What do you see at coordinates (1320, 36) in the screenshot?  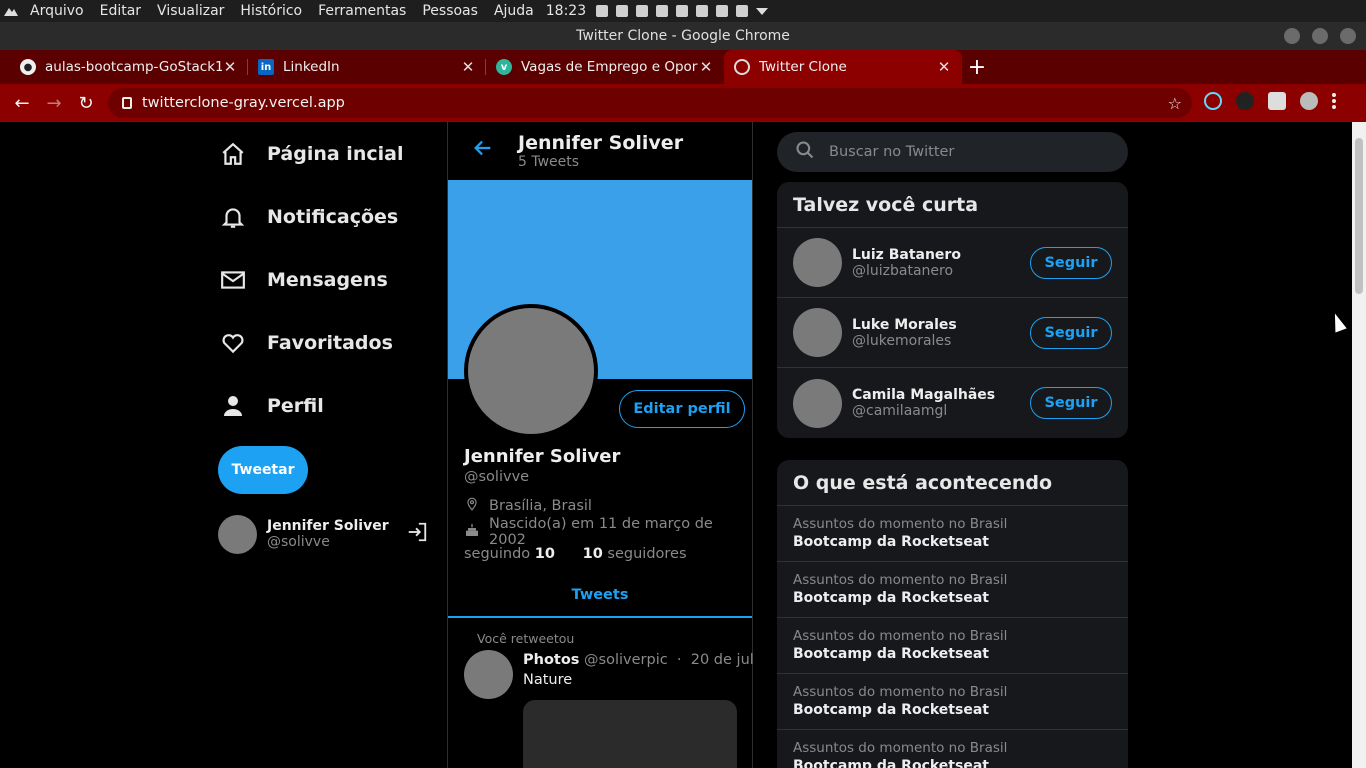 I see `maximize-button` at bounding box center [1320, 36].